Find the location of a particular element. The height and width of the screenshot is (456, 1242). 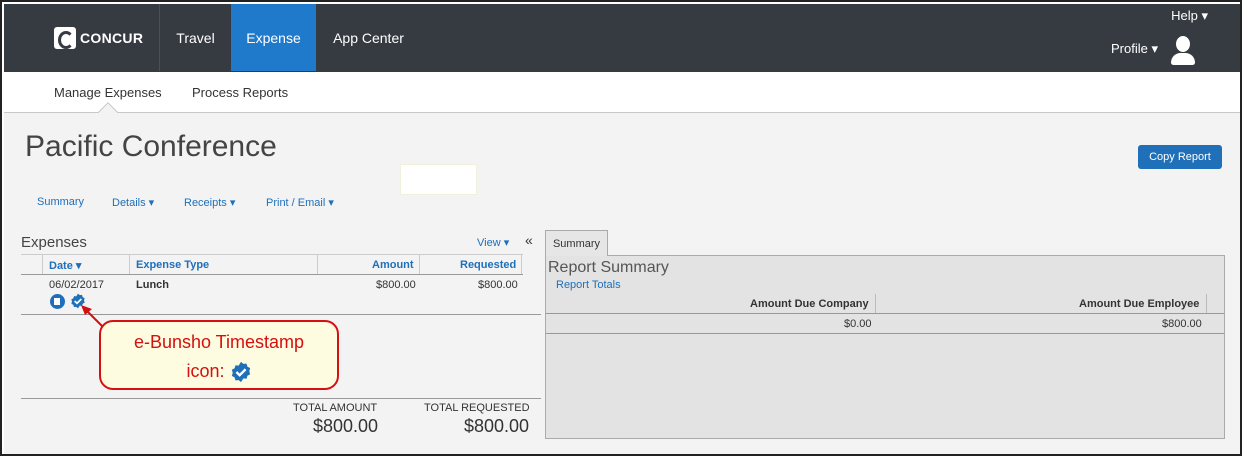

callout-line2: icon: is located at coordinates (205, 371).